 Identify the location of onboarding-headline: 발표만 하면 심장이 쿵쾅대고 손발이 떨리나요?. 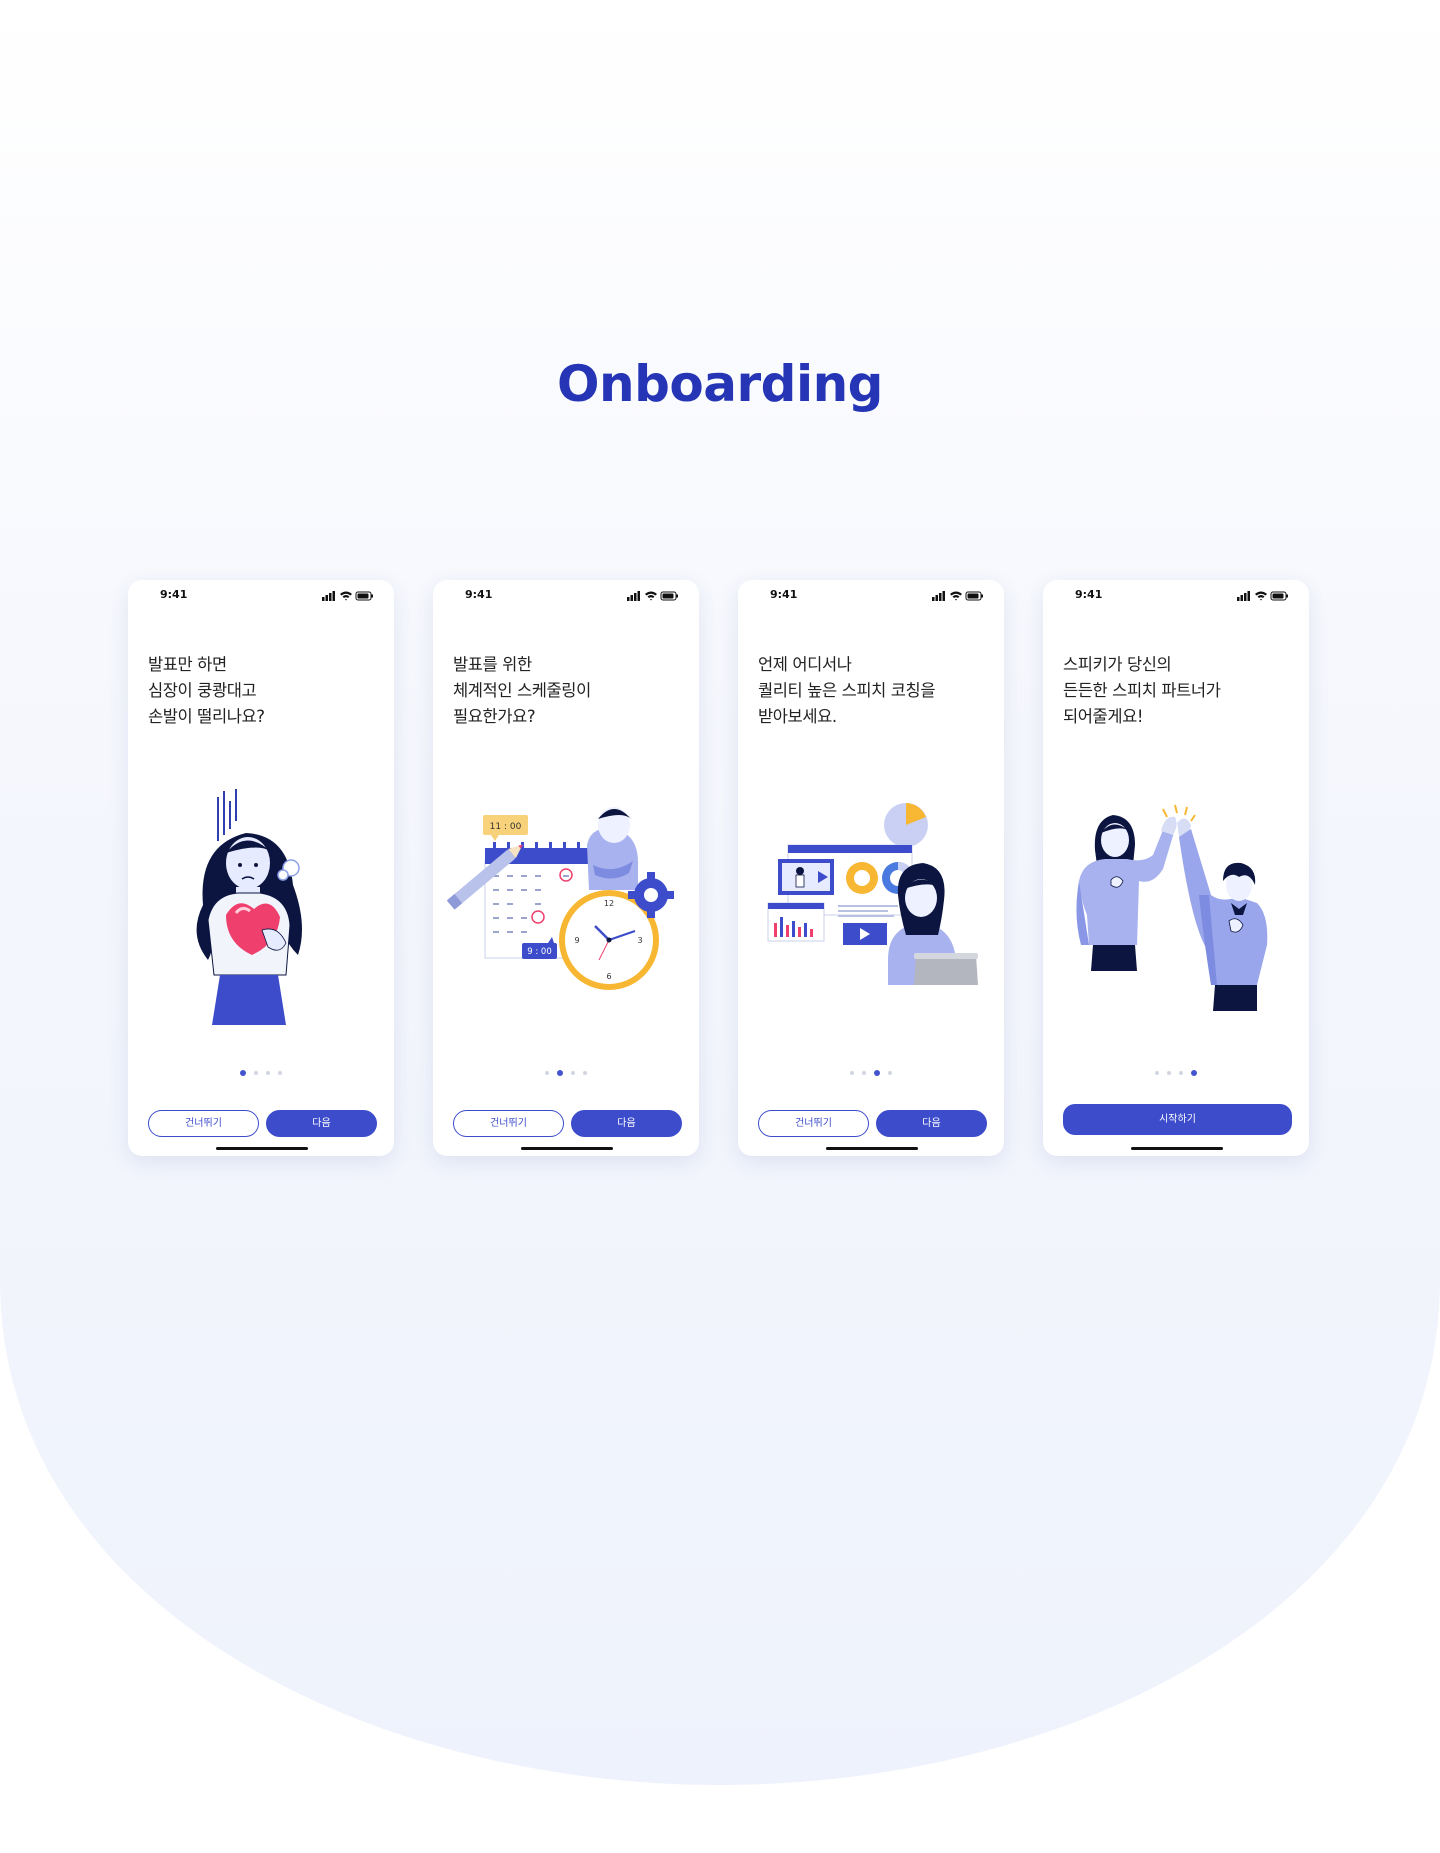
(263, 691).